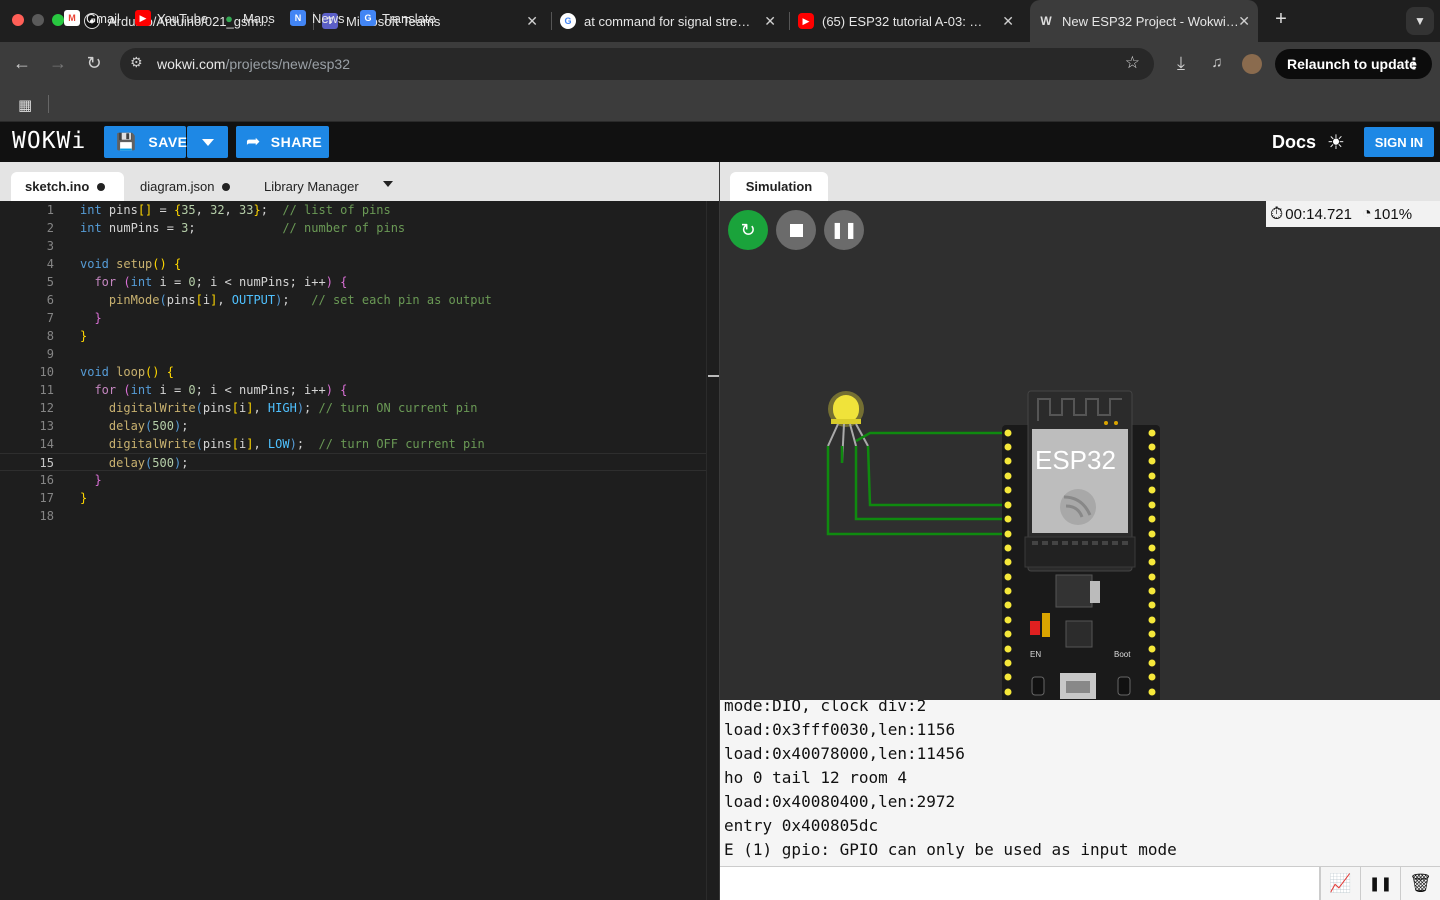  Describe the element at coordinates (282, 142) in the screenshot. I see `share-button: ➦ SHARE` at that location.